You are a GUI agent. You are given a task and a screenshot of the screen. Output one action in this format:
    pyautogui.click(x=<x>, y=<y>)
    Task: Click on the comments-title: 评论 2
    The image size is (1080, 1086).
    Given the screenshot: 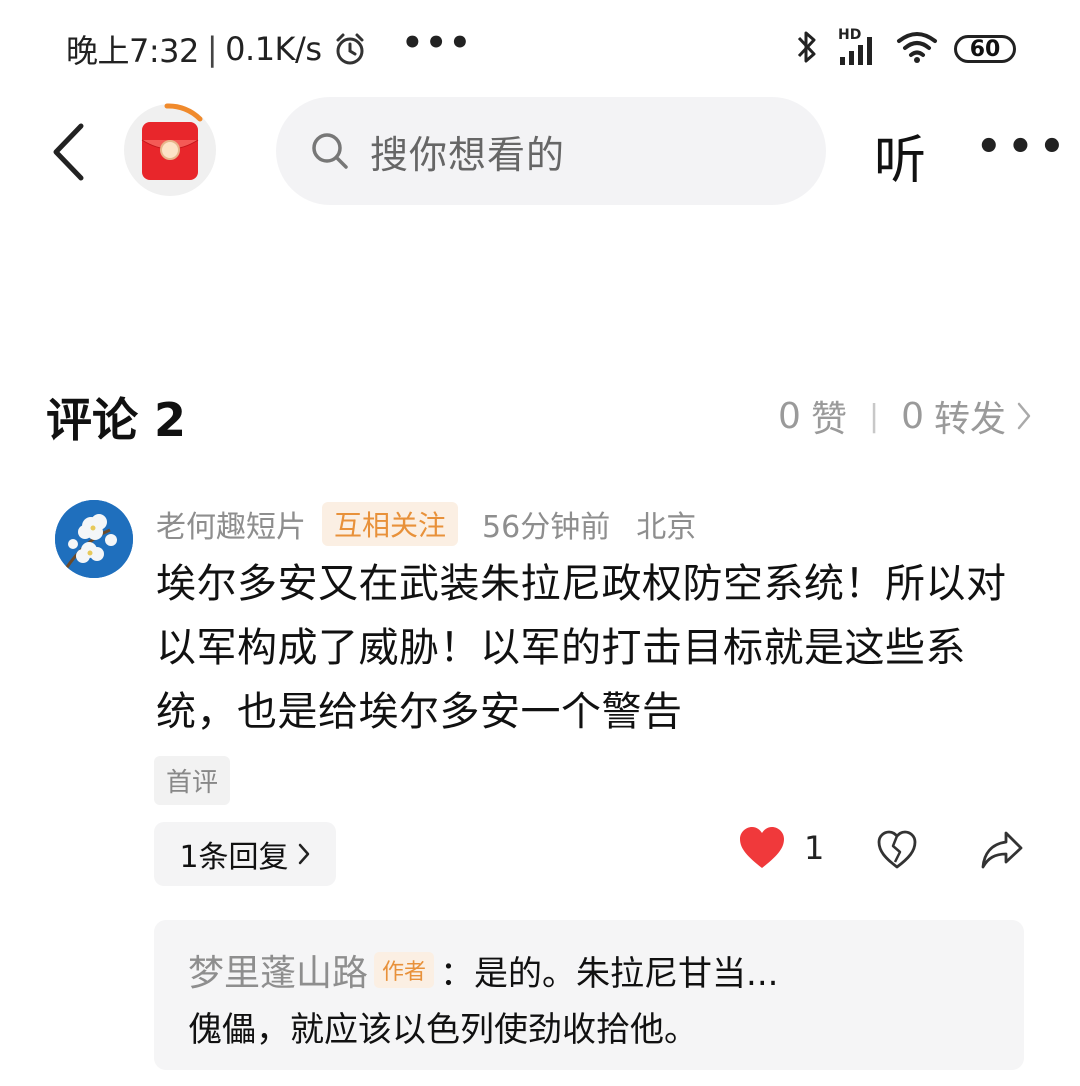 What is the action you would take?
    pyautogui.click(x=116, y=420)
    